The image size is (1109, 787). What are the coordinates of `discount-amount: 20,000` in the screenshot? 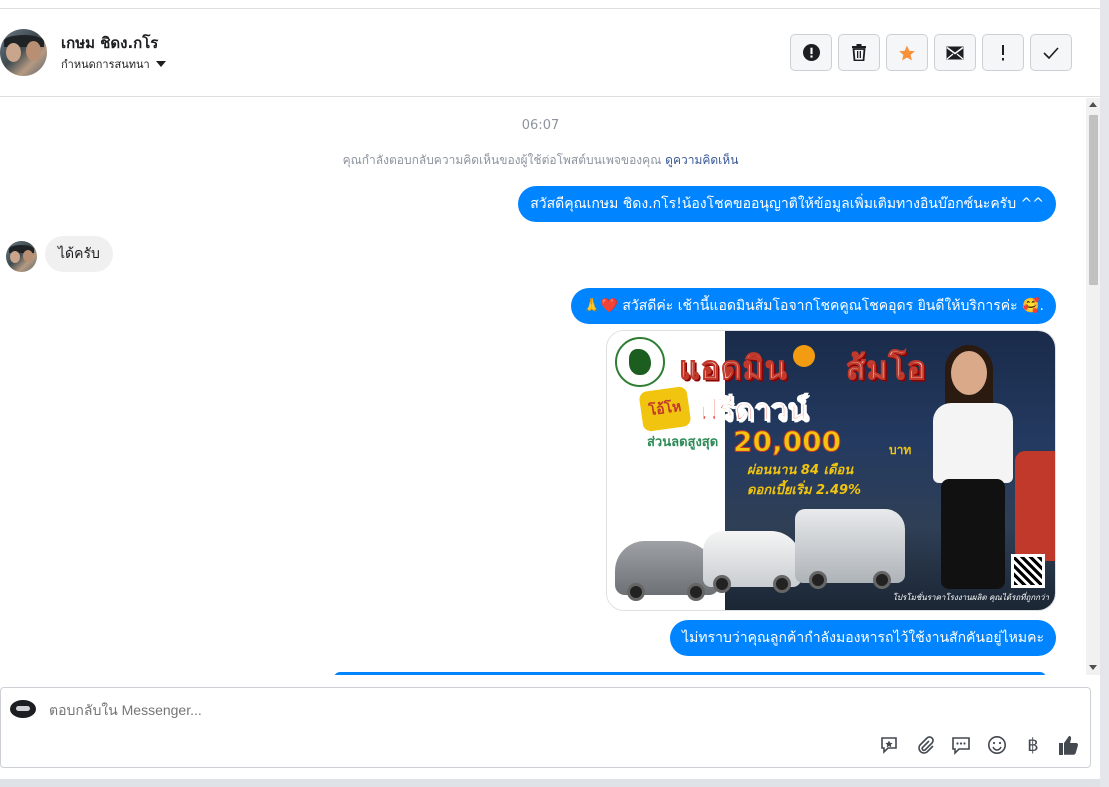 It's located at (787, 442).